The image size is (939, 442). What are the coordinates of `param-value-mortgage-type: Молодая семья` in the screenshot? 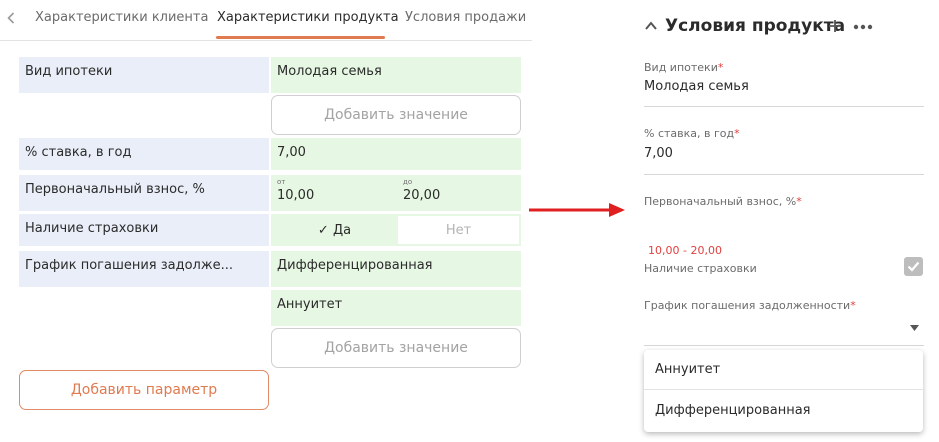 It's located at (396, 75).